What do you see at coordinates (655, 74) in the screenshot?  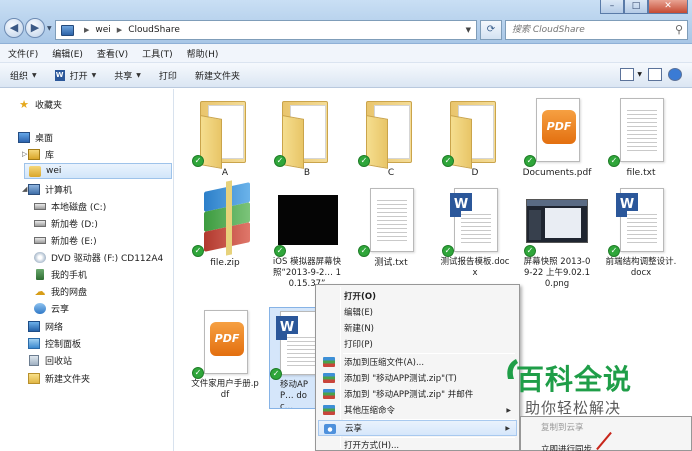 I see `preview-pane-icon` at bounding box center [655, 74].